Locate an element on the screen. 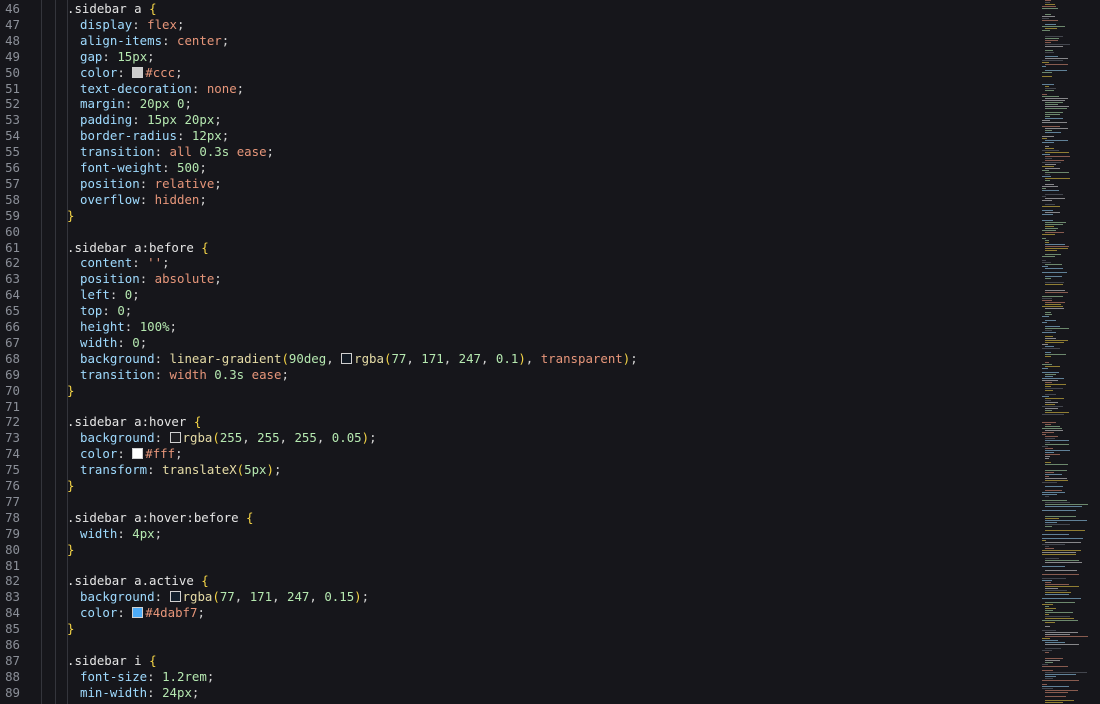 Image resolution: width=1100 pixels, height=704 pixels. code-line: 64 left: 0; is located at coordinates (520, 295).